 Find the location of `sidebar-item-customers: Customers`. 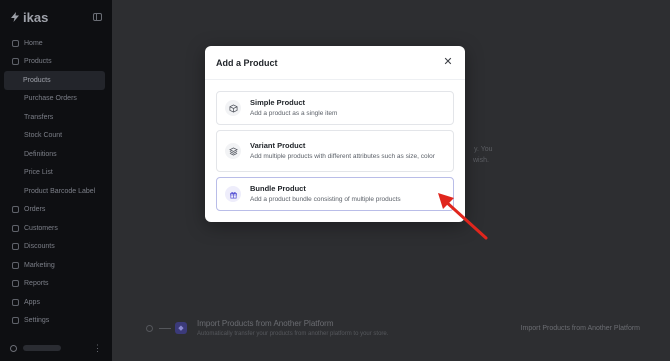

sidebar-item-customers: Customers is located at coordinates (56, 228).